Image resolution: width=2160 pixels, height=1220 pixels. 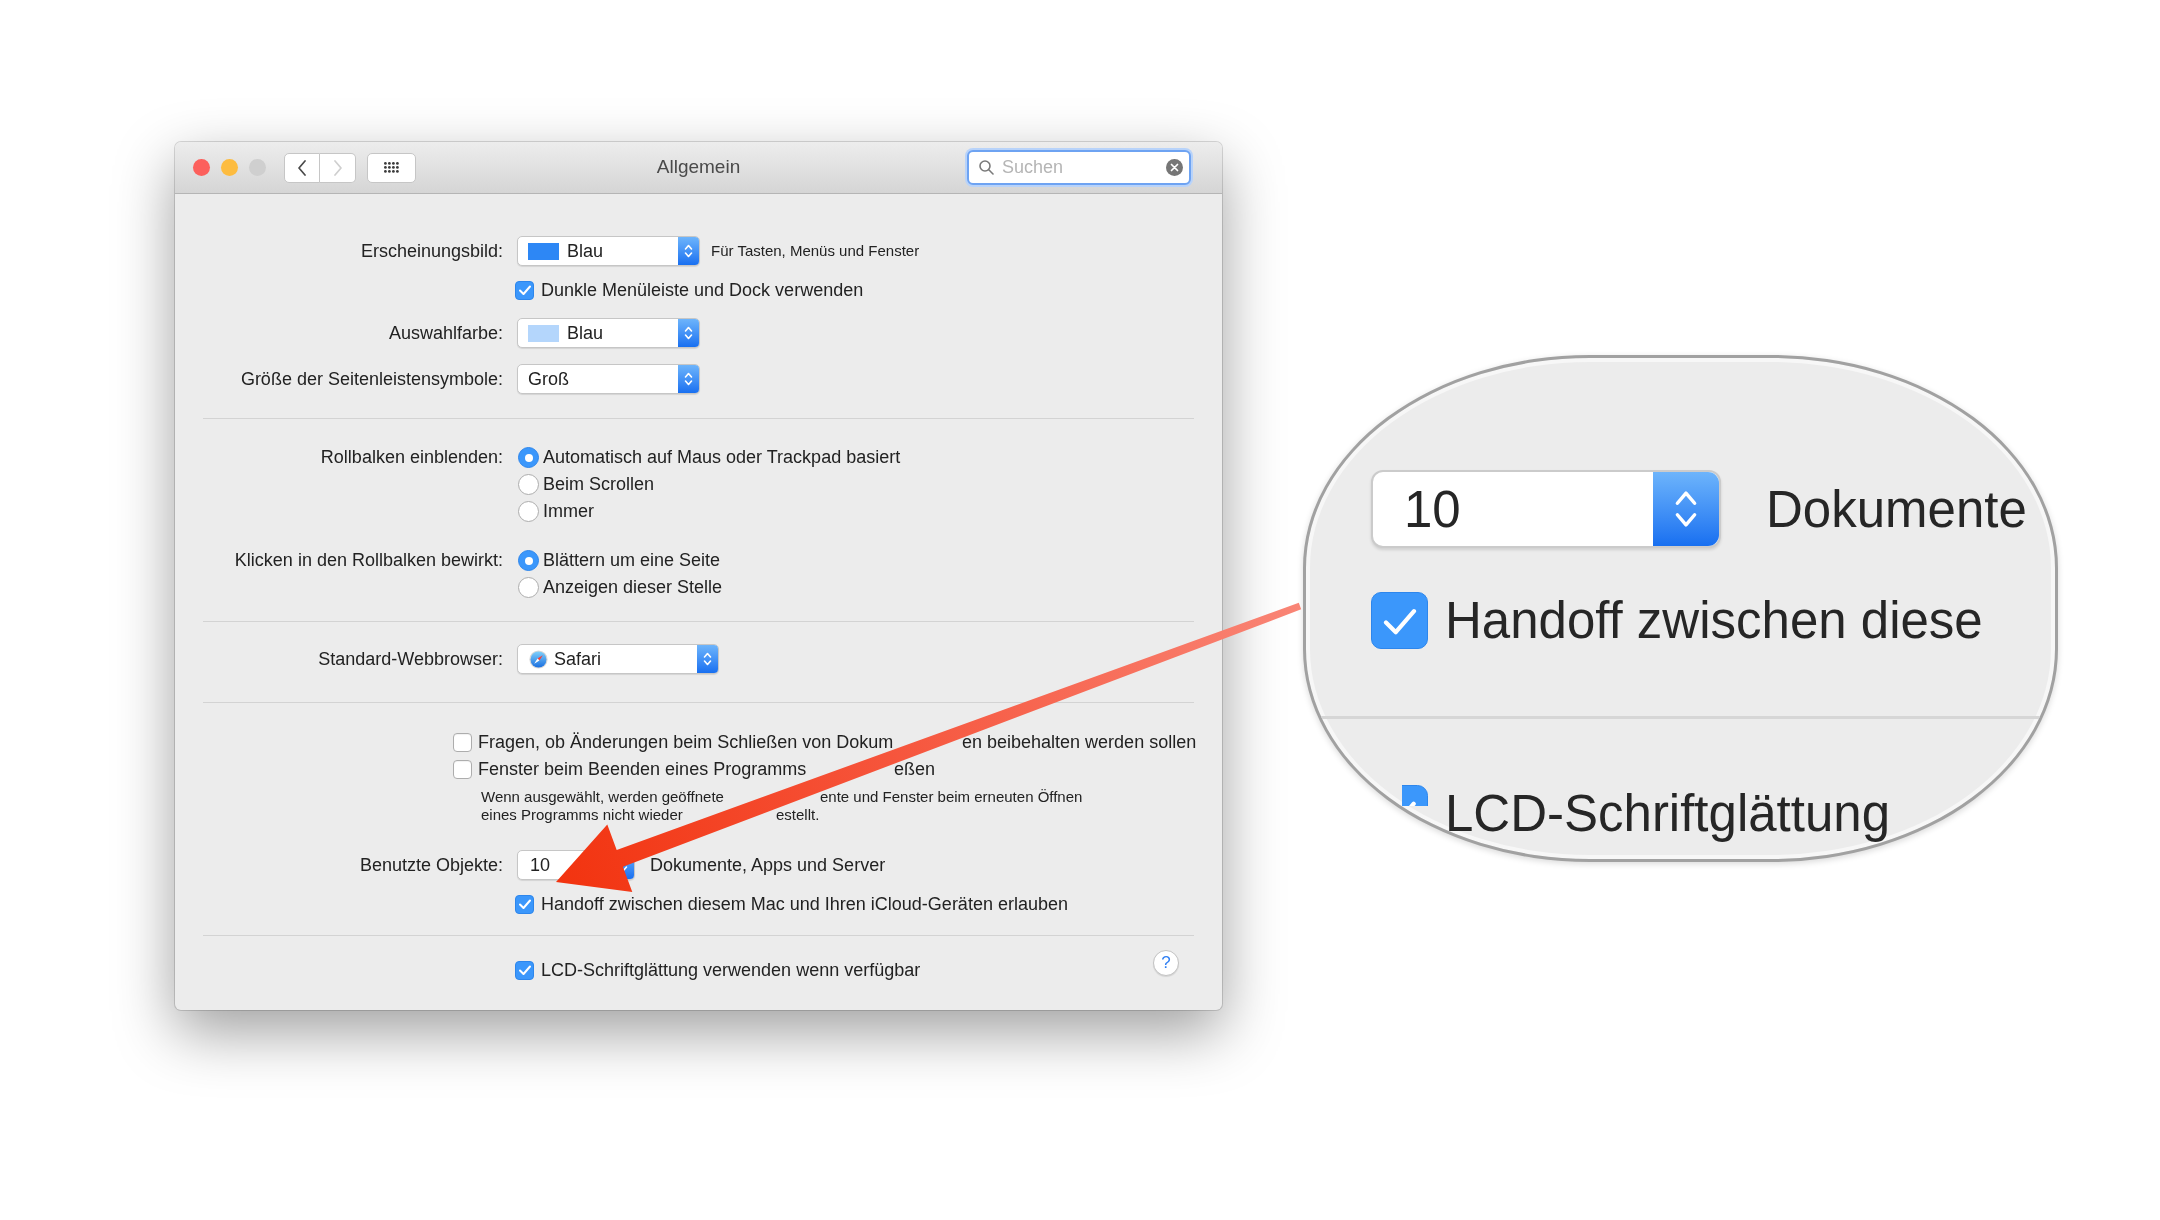 I want to click on search-icon, so click(x=986, y=167).